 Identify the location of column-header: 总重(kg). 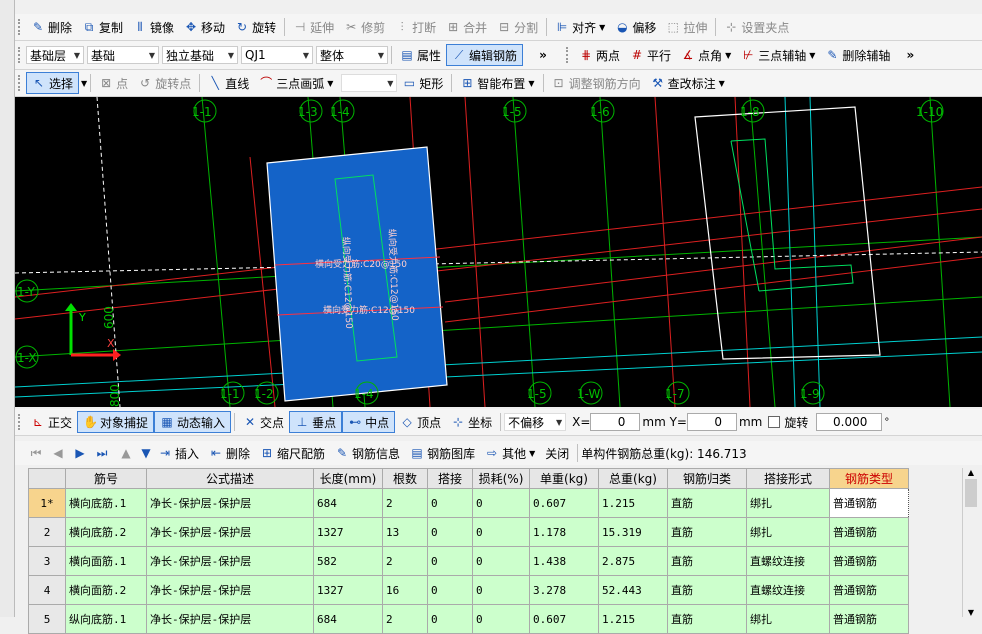
(633, 478).